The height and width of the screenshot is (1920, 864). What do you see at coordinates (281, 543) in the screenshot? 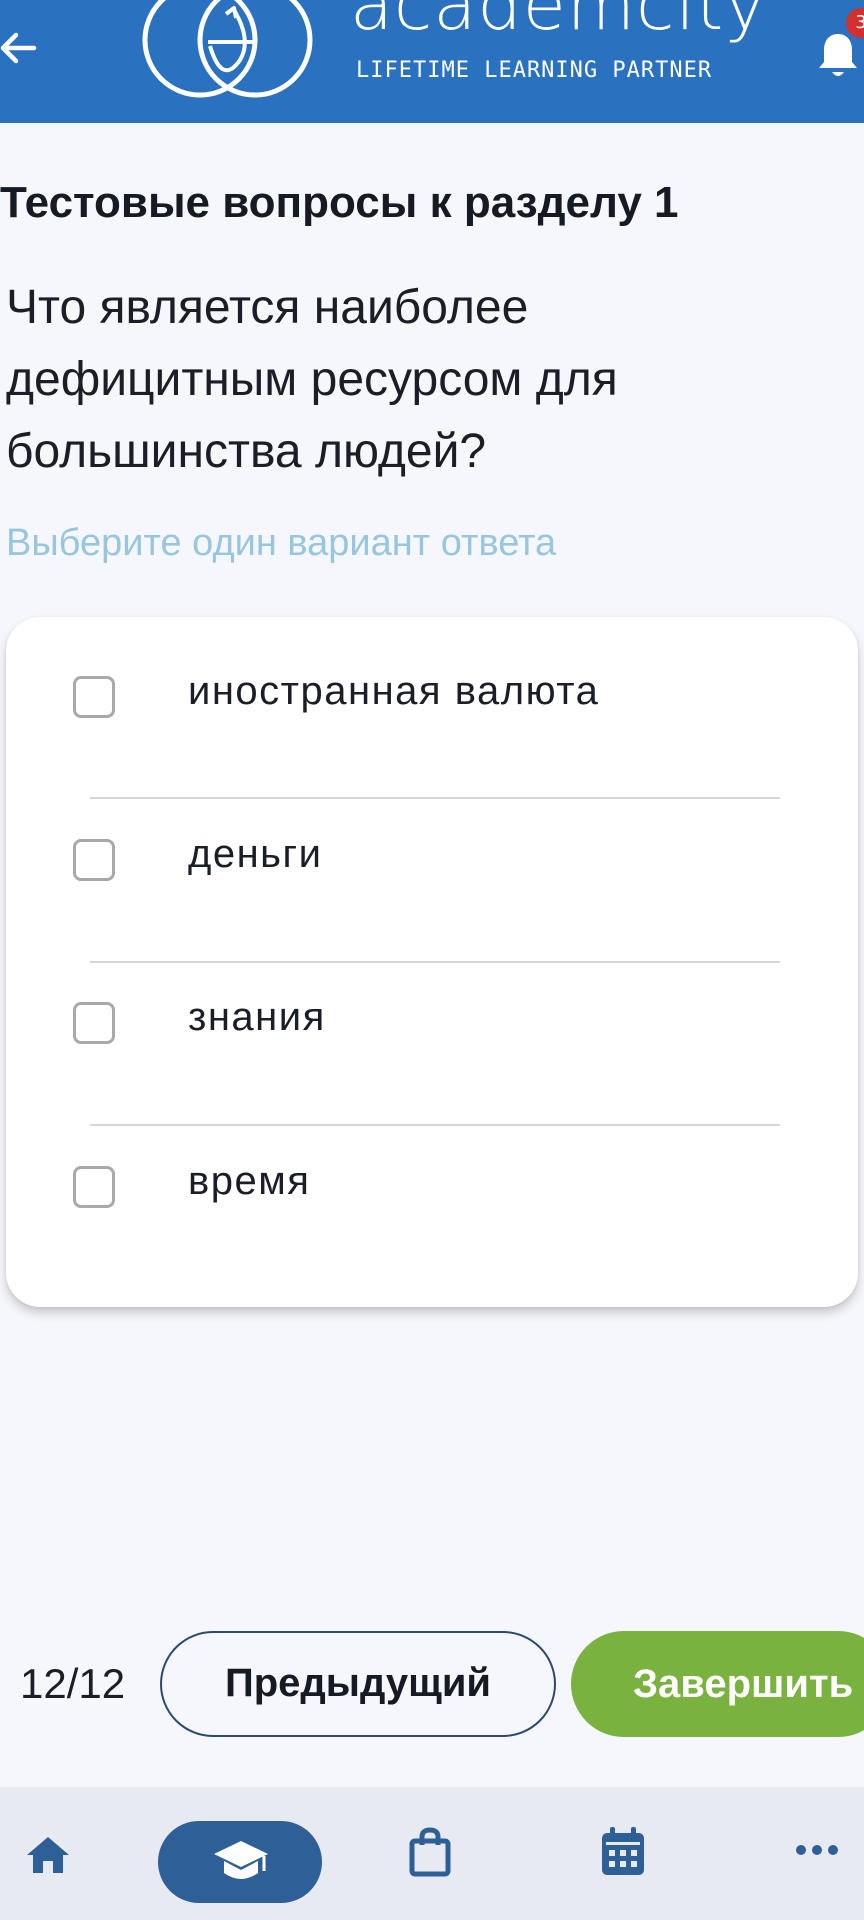
I see `answer-hint: Выберите один вариант ответа` at bounding box center [281, 543].